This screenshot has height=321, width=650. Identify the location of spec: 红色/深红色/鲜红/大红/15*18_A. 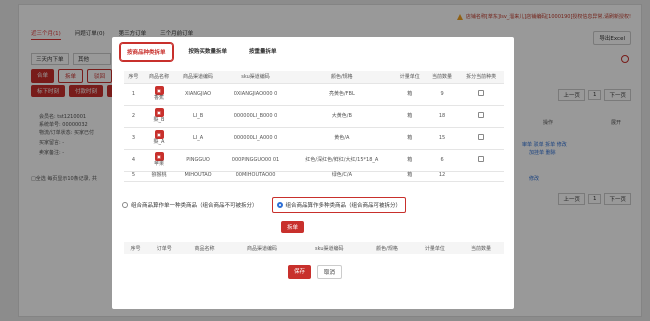
(342, 160).